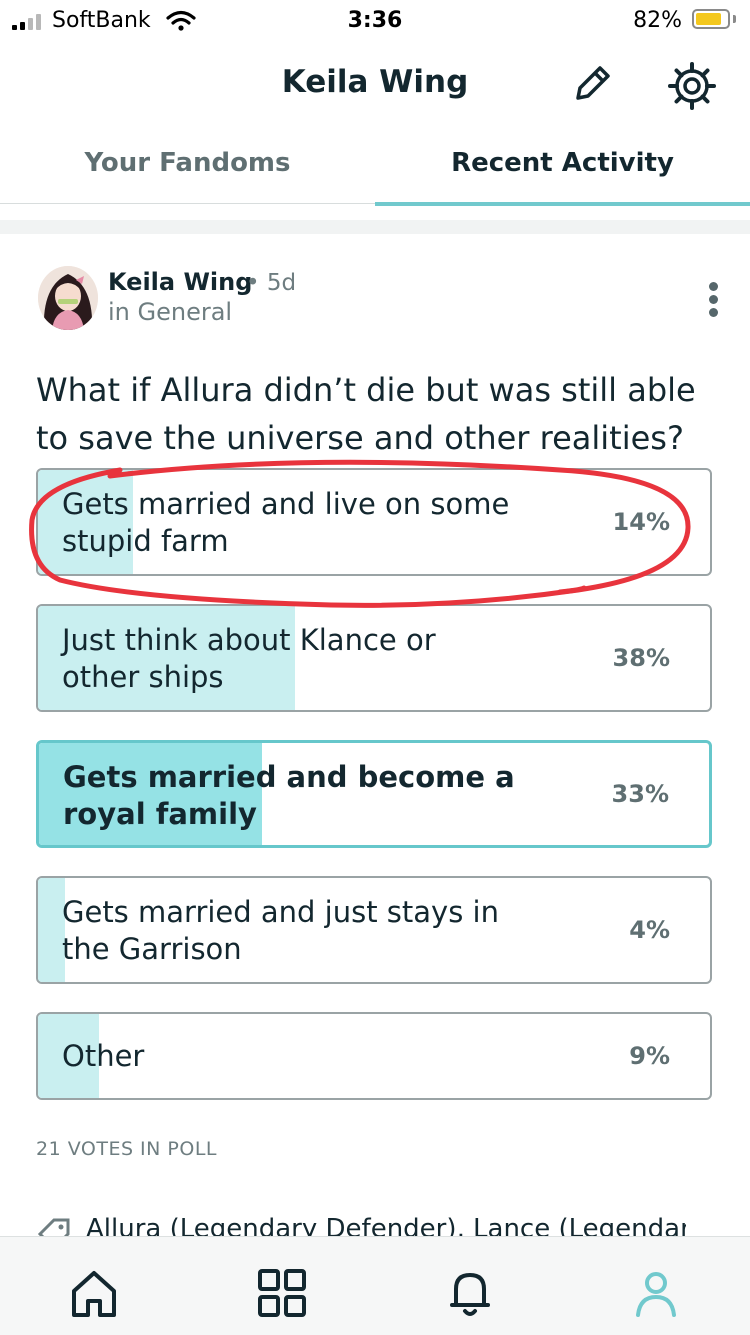 This screenshot has width=750, height=1335. Describe the element at coordinates (592, 84) in the screenshot. I see `edit-pencil-icon` at that location.